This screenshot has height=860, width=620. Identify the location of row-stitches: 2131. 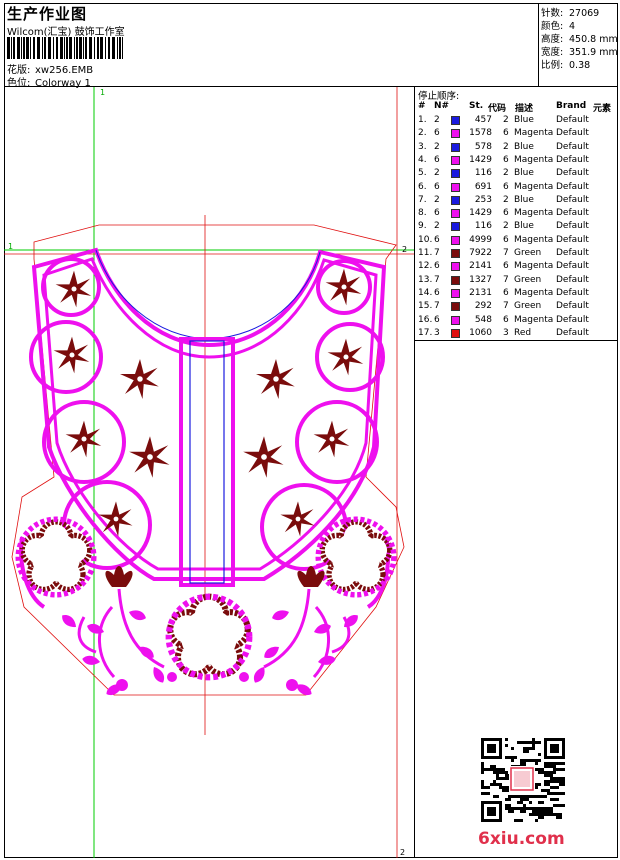
(480, 292).